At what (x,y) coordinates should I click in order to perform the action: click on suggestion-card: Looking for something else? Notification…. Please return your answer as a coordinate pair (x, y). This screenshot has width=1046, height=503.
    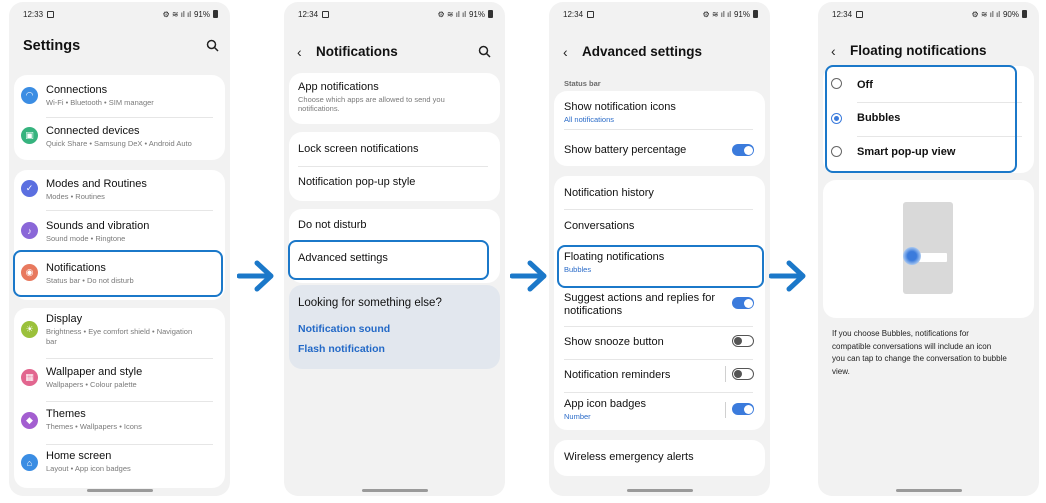
    Looking at the image, I should click on (394, 327).